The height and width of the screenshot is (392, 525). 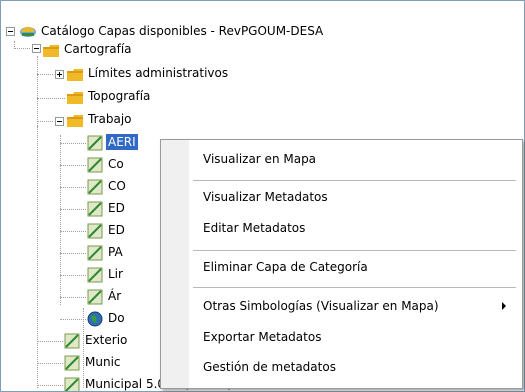 I want to click on collapse-trabajo-toggle, so click(x=59, y=121).